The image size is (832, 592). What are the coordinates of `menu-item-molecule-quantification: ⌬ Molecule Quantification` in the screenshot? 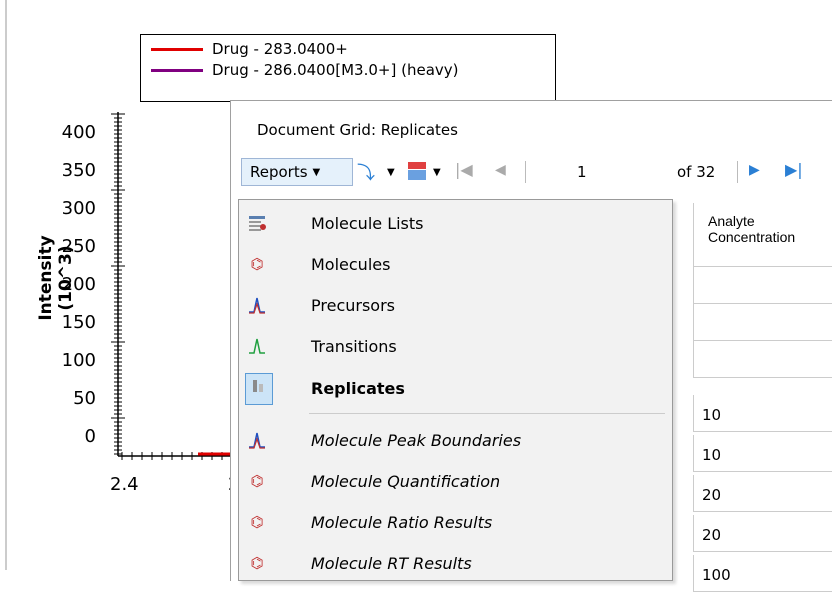 It's located at (455, 481).